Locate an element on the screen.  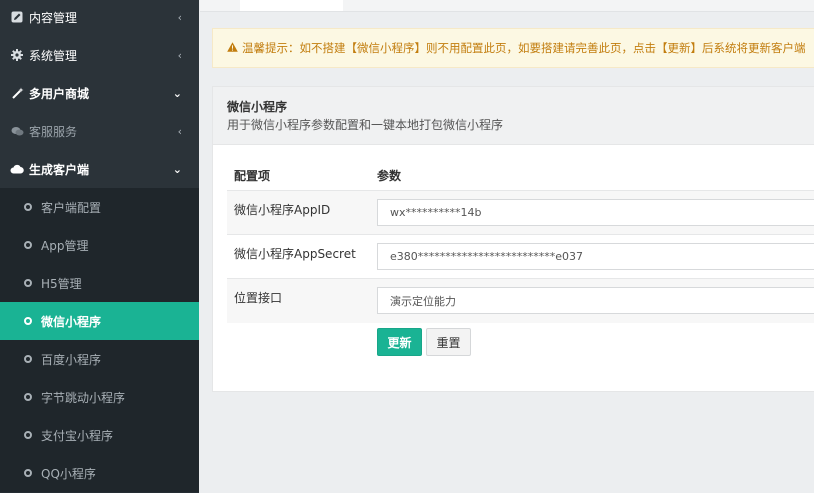
warning-icon is located at coordinates (232, 48).